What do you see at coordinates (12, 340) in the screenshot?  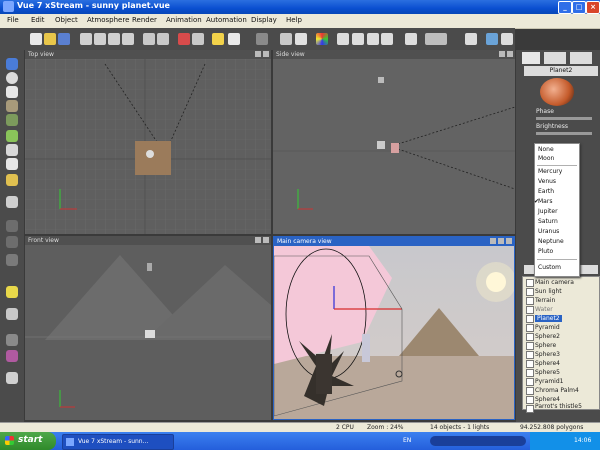 I see `stats-icon` at bounding box center [12, 340].